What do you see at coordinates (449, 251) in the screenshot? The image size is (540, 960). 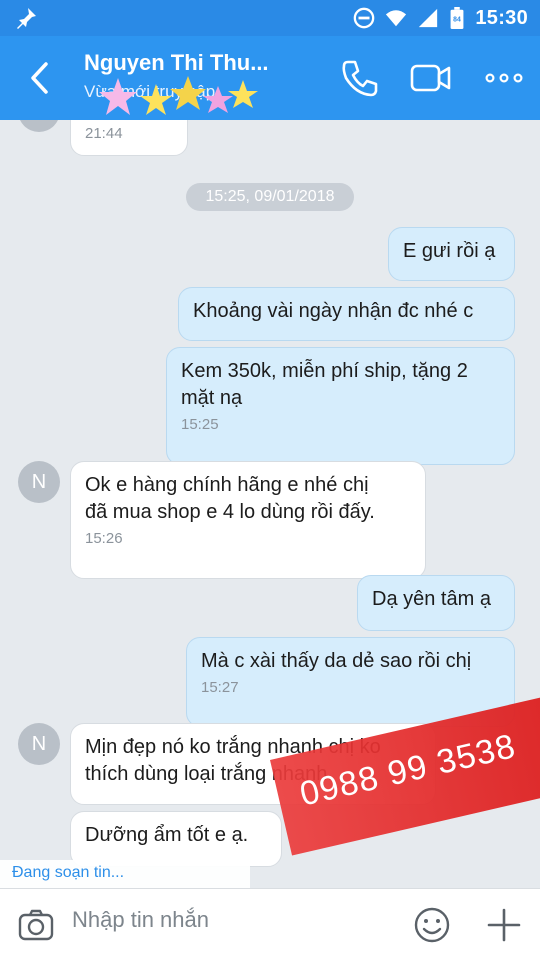 I see `message-text: E gưi rồi ạ` at bounding box center [449, 251].